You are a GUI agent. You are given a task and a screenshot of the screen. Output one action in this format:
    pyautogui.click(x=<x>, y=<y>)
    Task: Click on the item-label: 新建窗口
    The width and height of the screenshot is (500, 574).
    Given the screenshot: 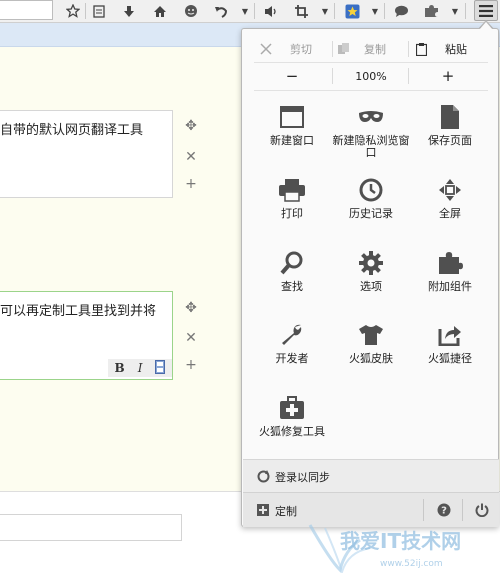 What is the action you would take?
    pyautogui.click(x=292, y=140)
    